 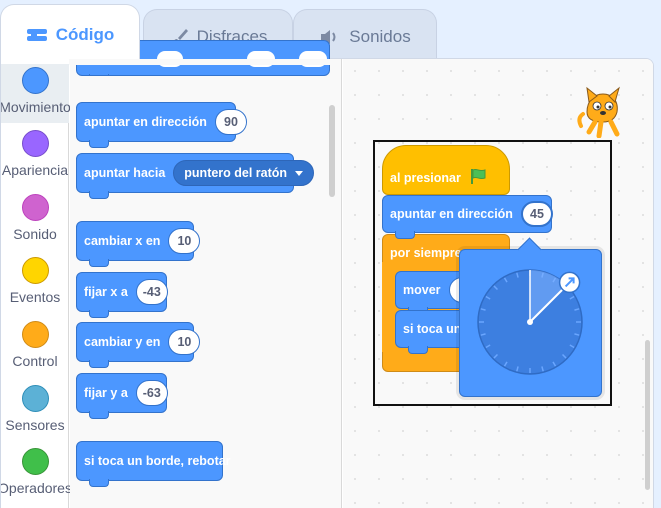 I want to click on sensing-dot, so click(x=35, y=398).